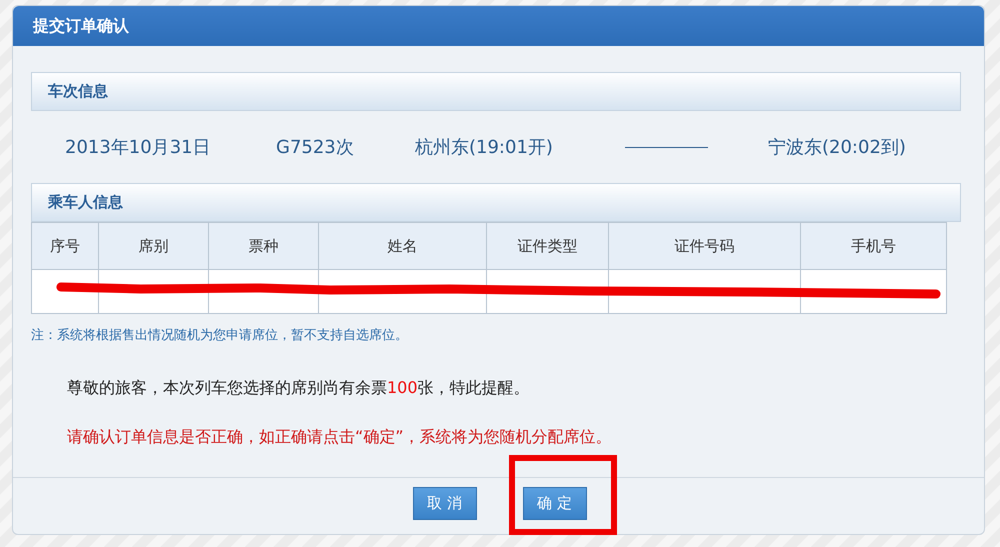  What do you see at coordinates (299, 388) in the screenshot?
I see `reminder-text: 尊敬的旅客，本次列车您选择的席别尚有余票100张，特此提醒。` at bounding box center [299, 388].